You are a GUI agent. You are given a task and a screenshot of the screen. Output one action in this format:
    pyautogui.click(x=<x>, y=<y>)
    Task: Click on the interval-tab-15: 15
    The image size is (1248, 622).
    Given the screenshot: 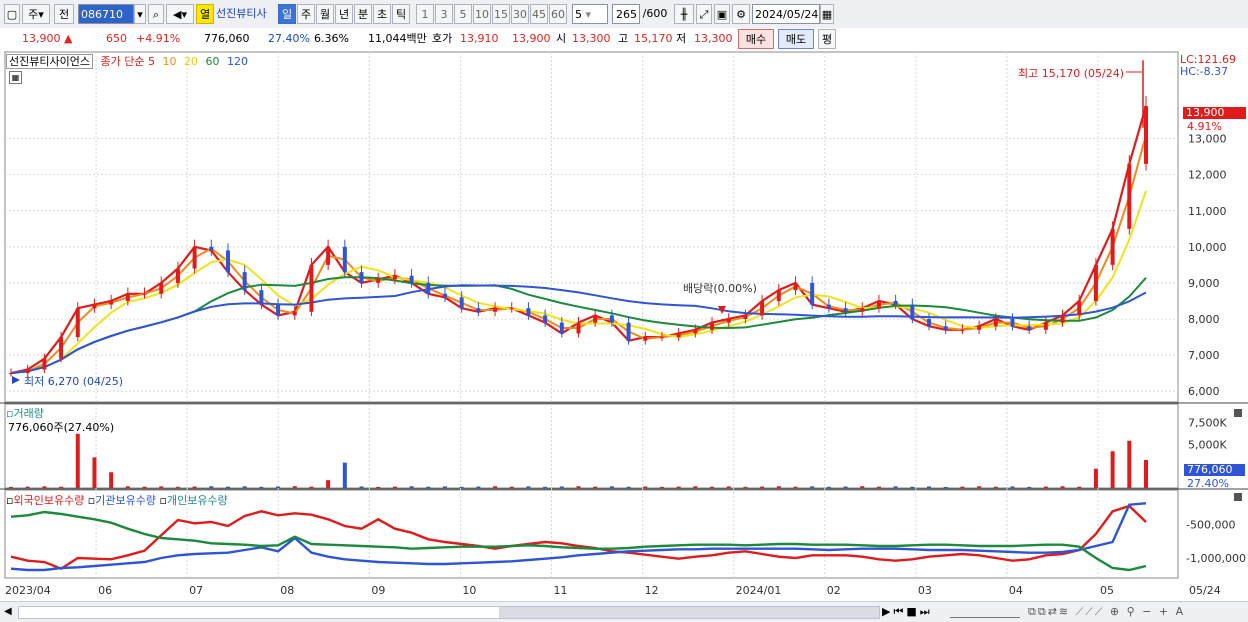 What is the action you would take?
    pyautogui.click(x=501, y=14)
    